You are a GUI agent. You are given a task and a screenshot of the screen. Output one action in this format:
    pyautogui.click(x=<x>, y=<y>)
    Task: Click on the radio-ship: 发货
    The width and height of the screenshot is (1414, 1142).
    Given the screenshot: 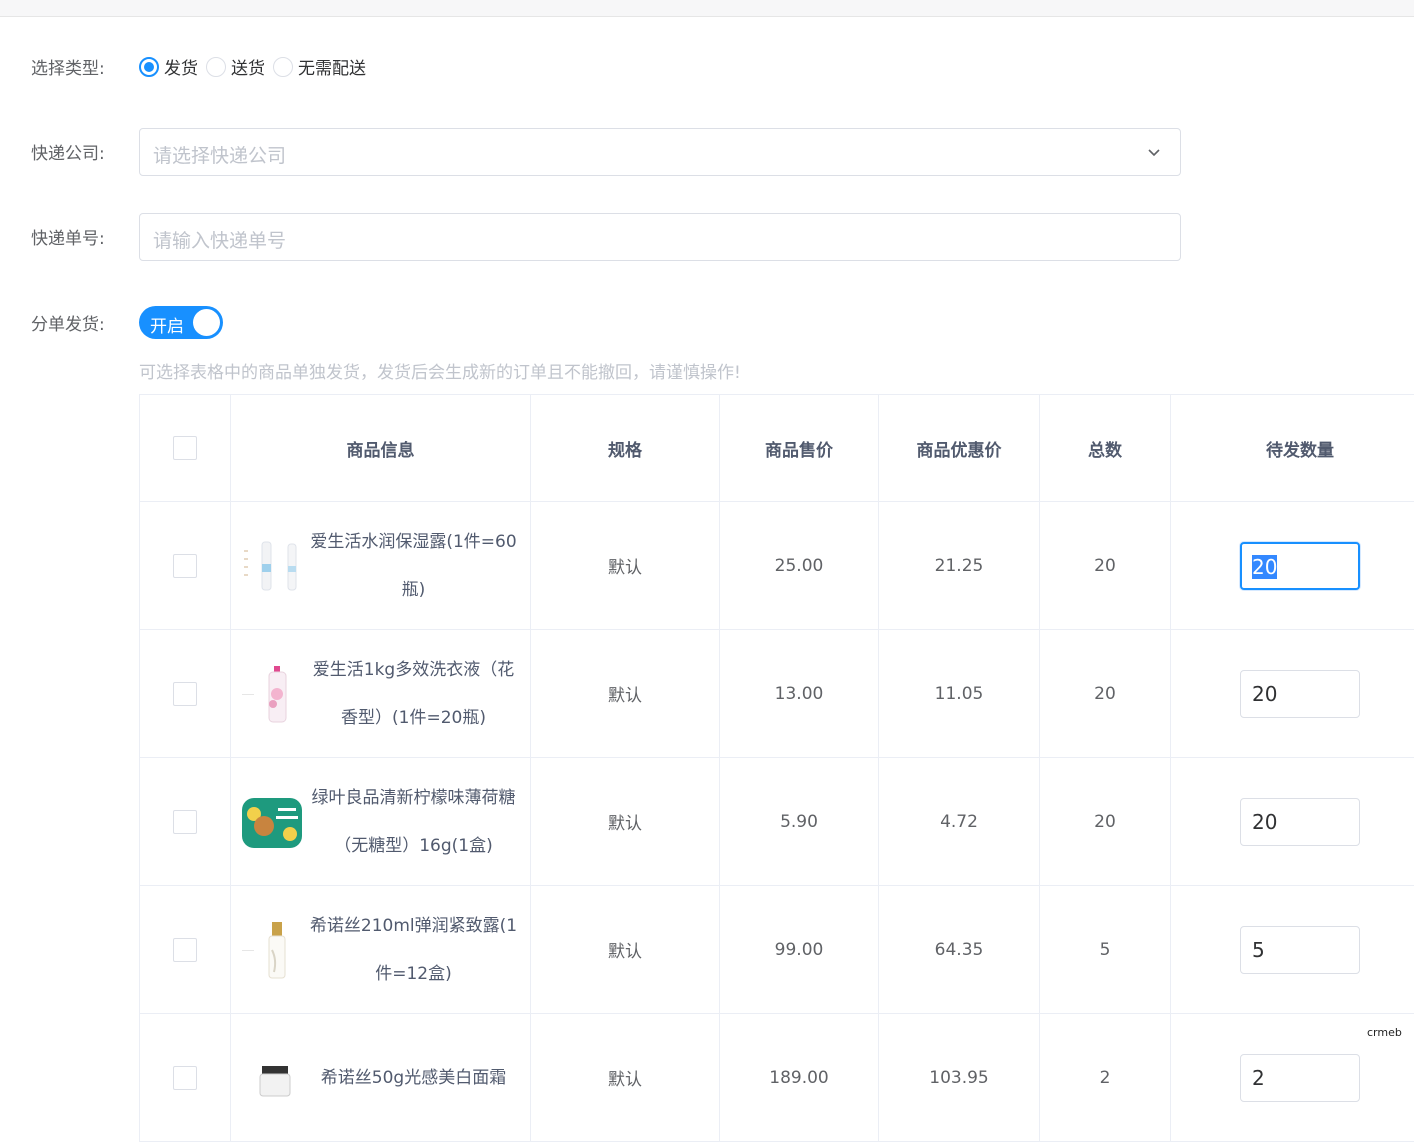 What is the action you would take?
    pyautogui.click(x=168, y=66)
    